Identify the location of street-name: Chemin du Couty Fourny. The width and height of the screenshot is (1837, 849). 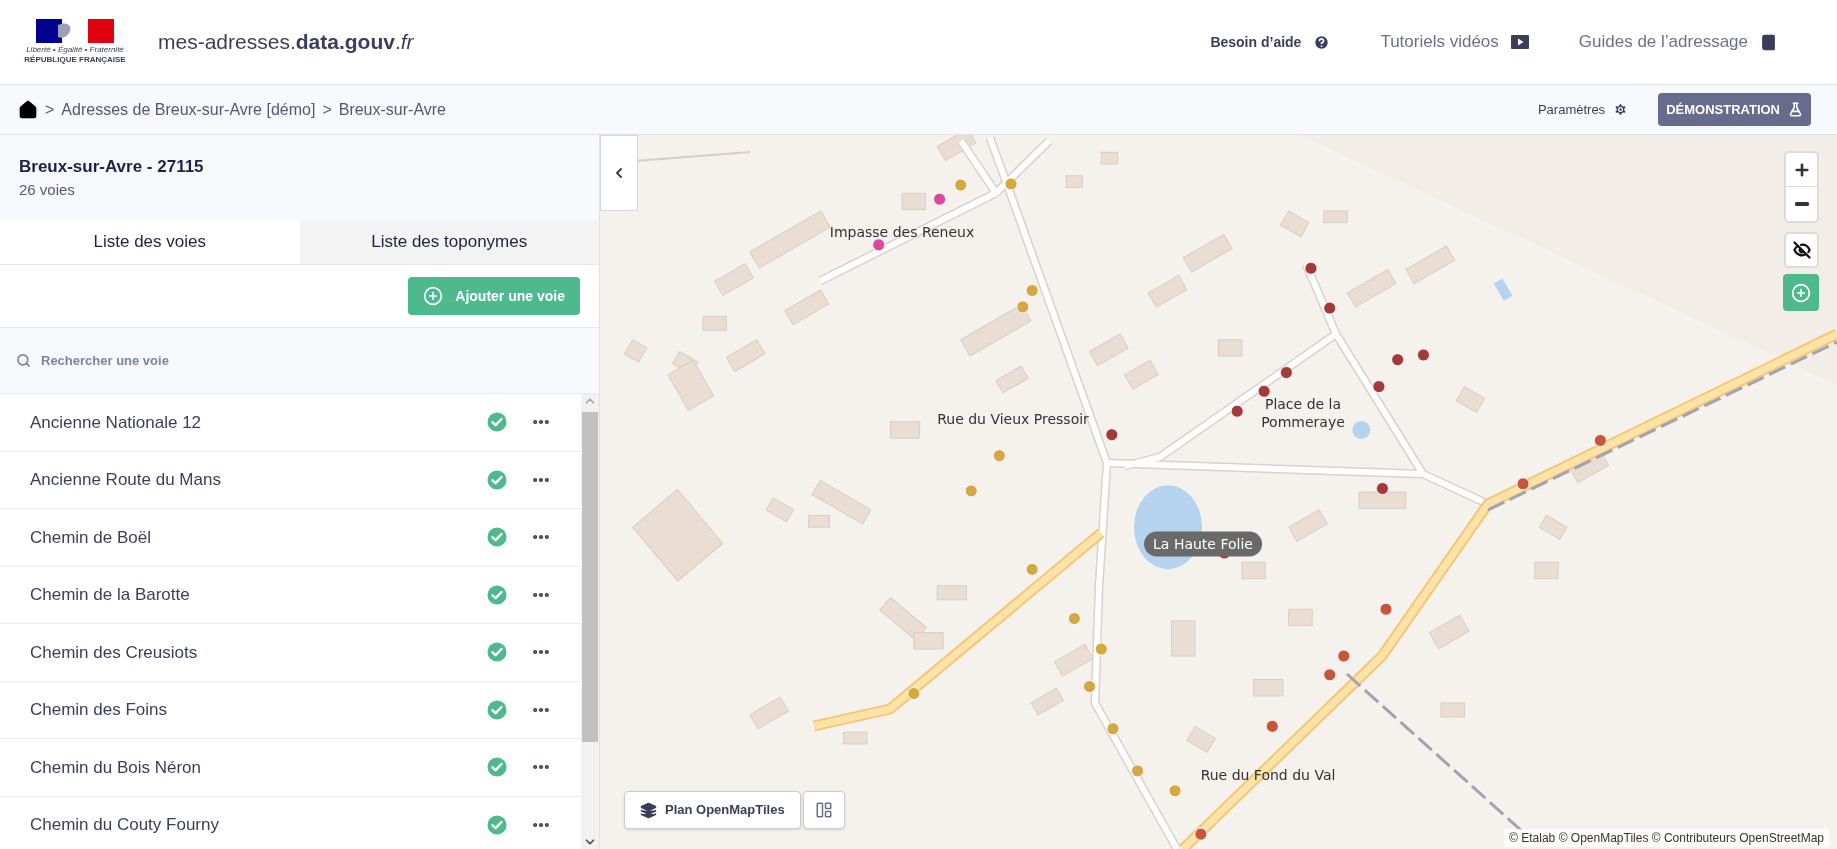
(125, 825).